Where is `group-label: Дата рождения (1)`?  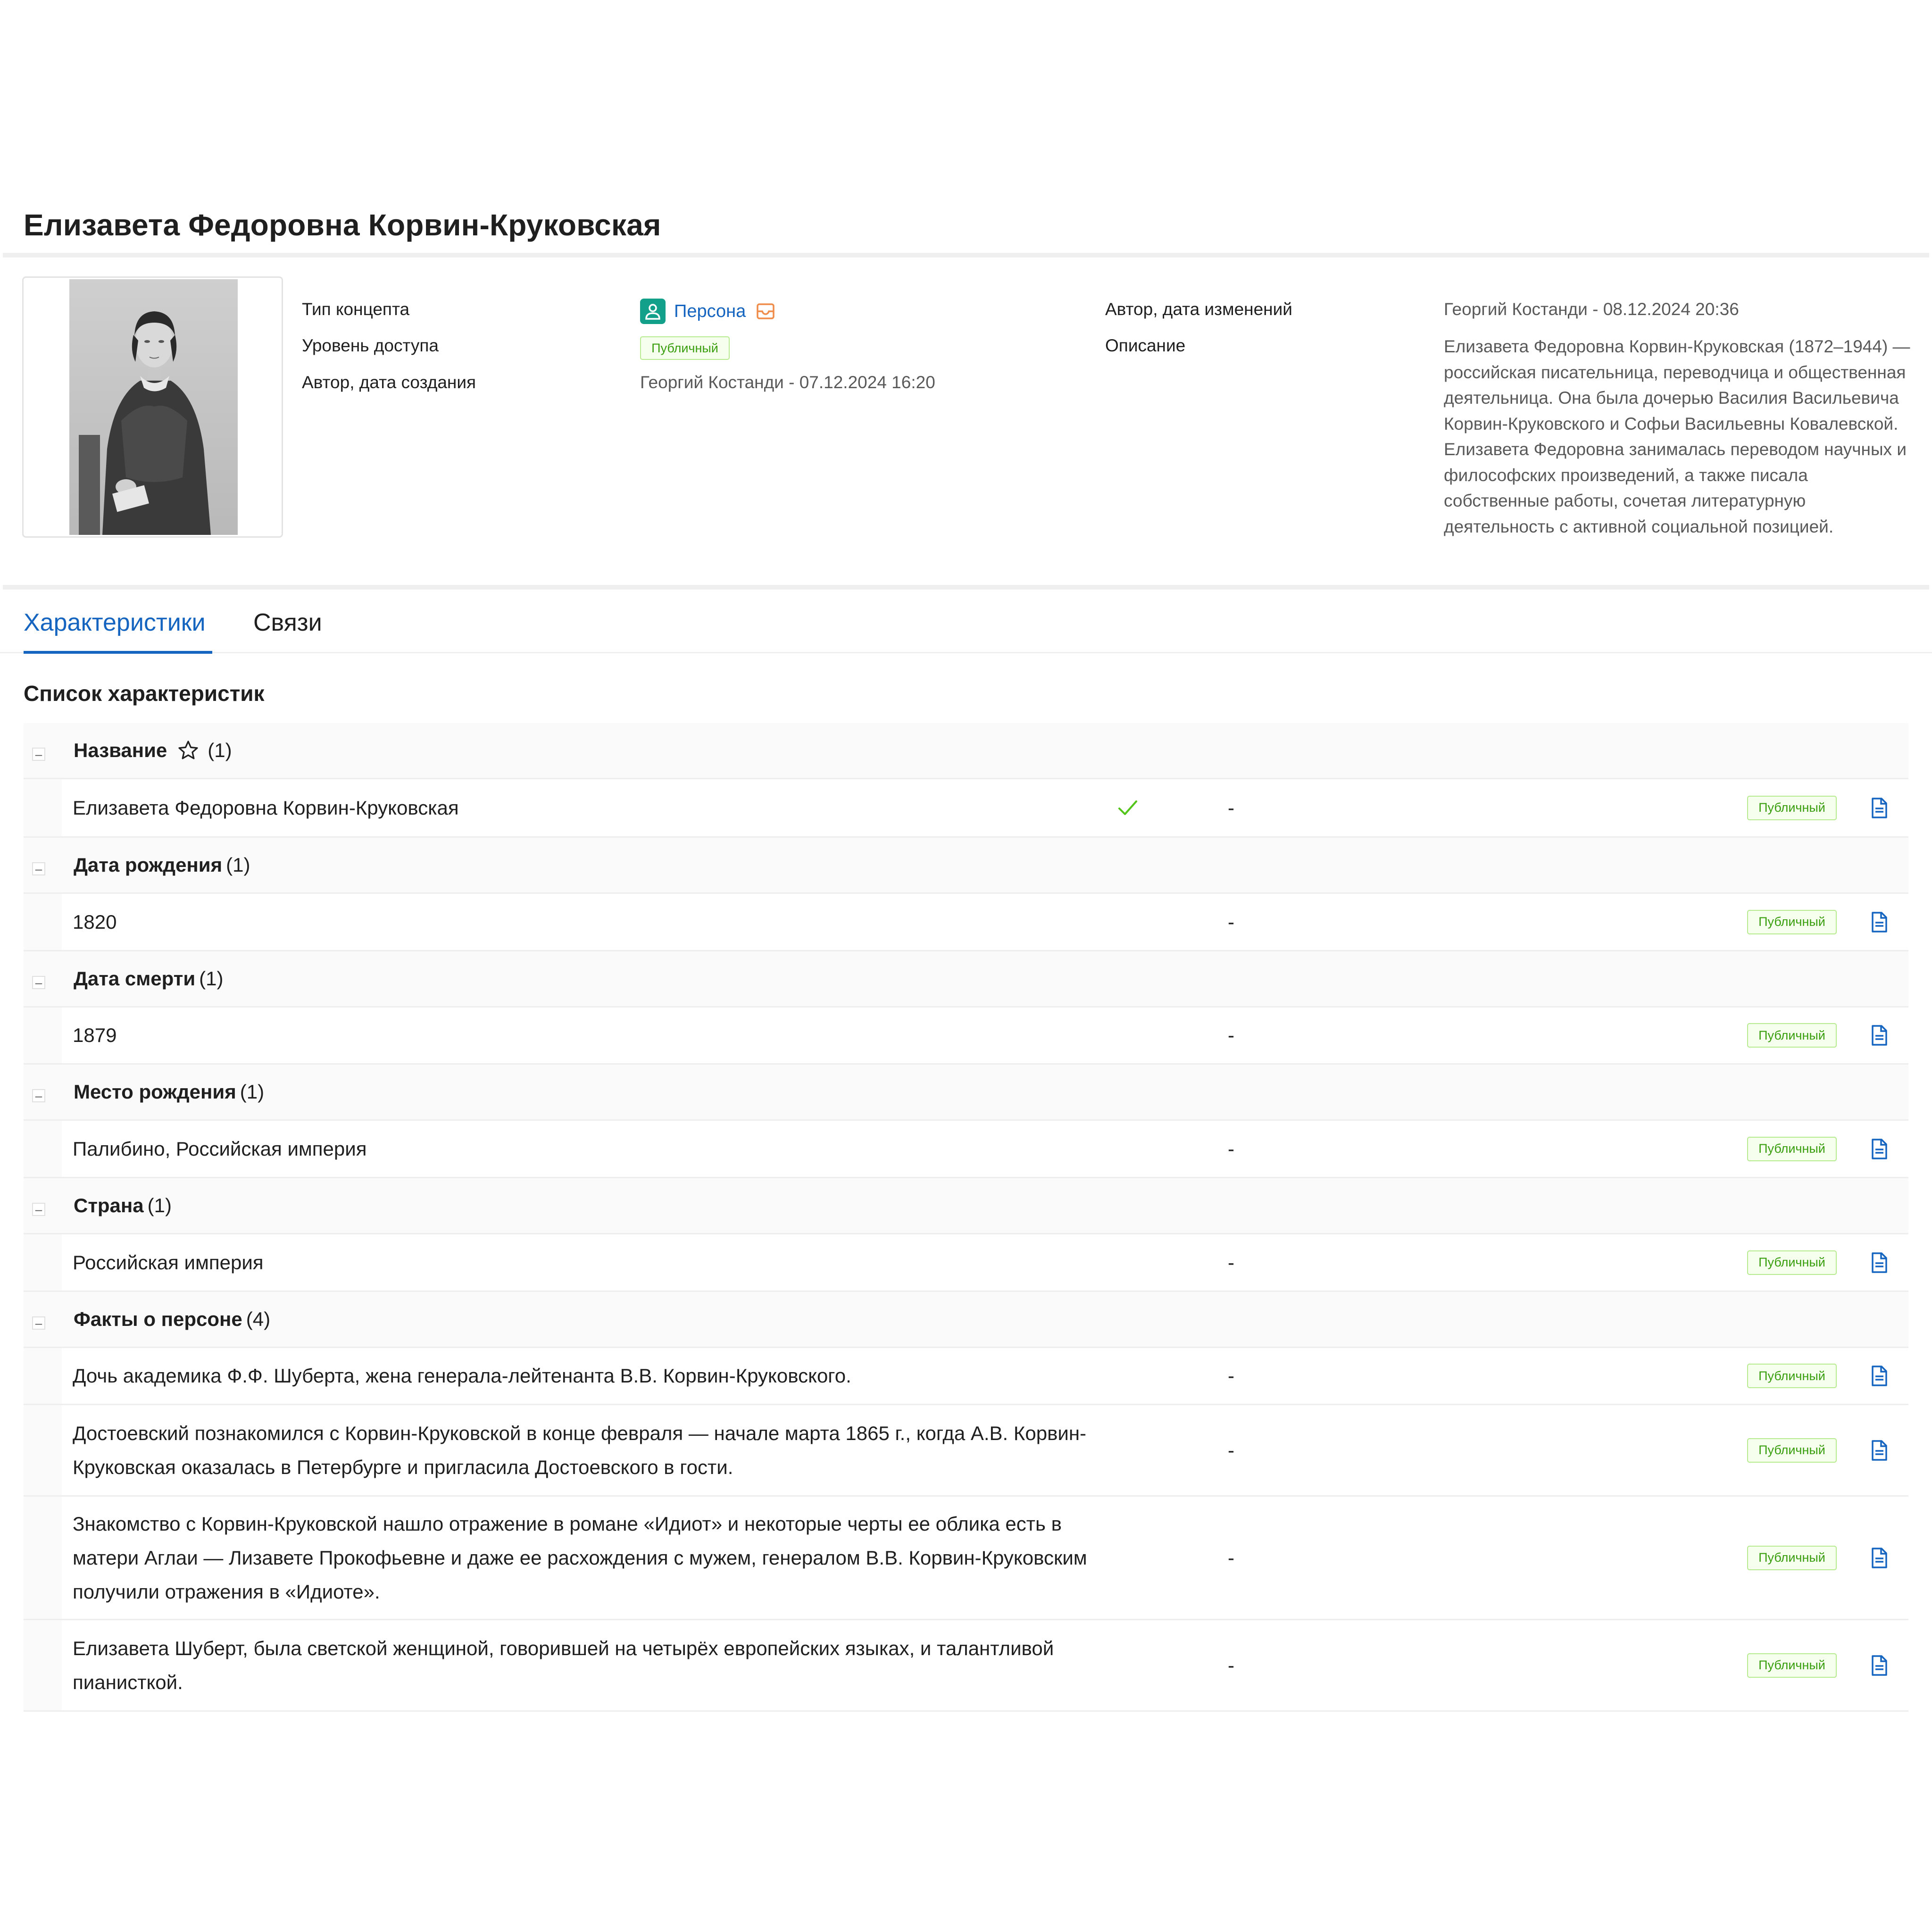
group-label: Дата рождения (1) is located at coordinates (162, 865).